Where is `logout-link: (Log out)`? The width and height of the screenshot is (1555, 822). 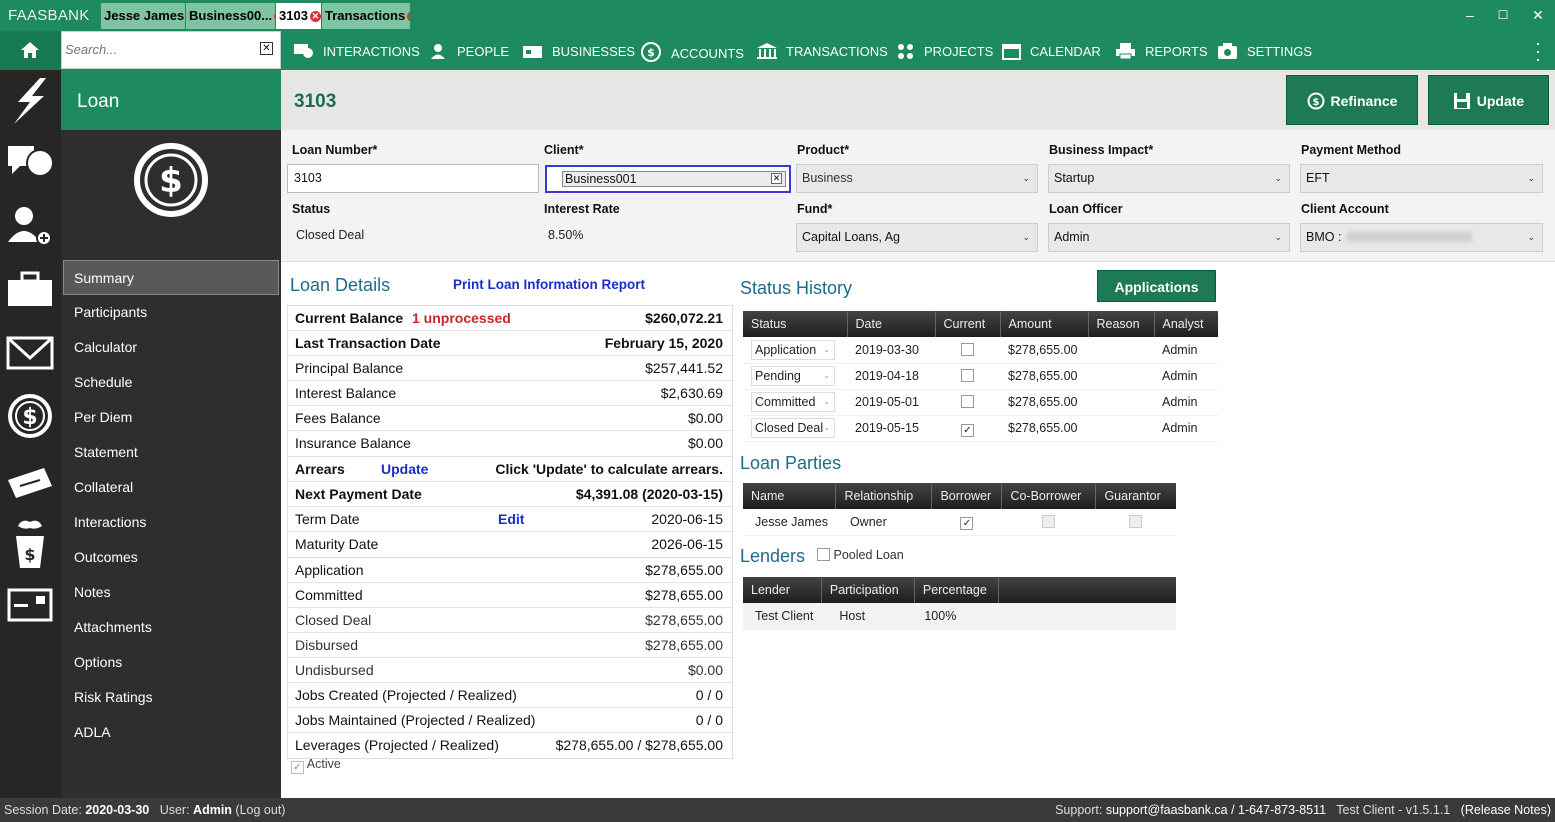
logout-link: (Log out) is located at coordinates (260, 810).